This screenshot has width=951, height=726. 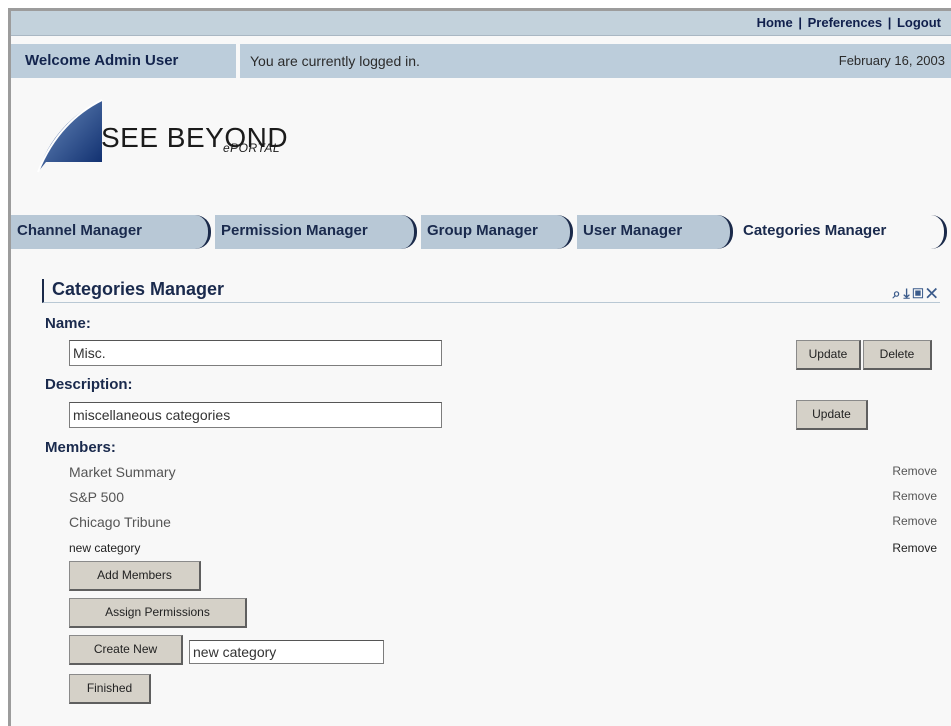 I want to click on update-name-button: Update, so click(x=828, y=355).